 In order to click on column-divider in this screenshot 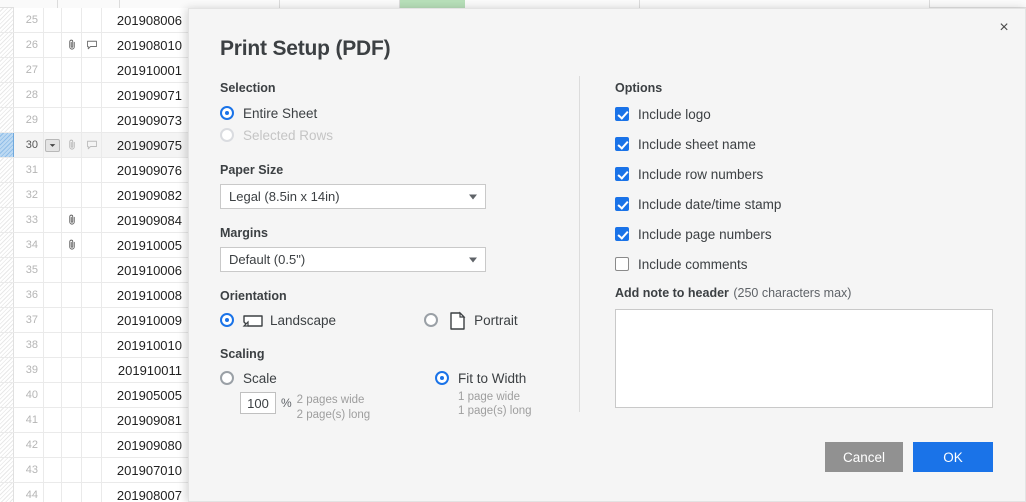, I will do `click(579, 244)`.